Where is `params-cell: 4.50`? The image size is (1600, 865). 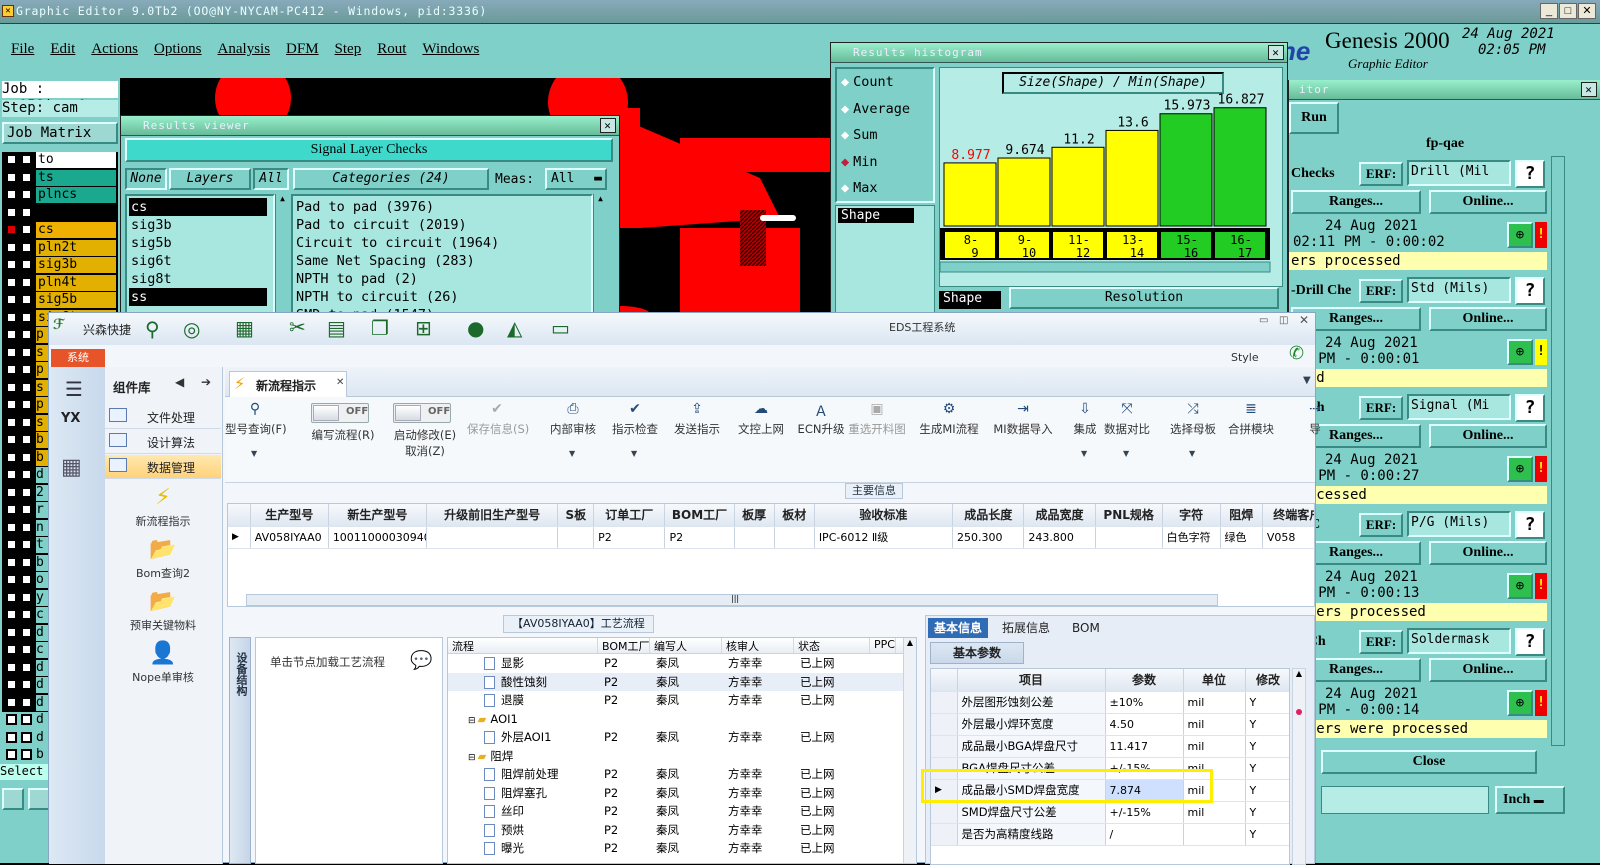 params-cell: 4.50 is located at coordinates (1144, 724).